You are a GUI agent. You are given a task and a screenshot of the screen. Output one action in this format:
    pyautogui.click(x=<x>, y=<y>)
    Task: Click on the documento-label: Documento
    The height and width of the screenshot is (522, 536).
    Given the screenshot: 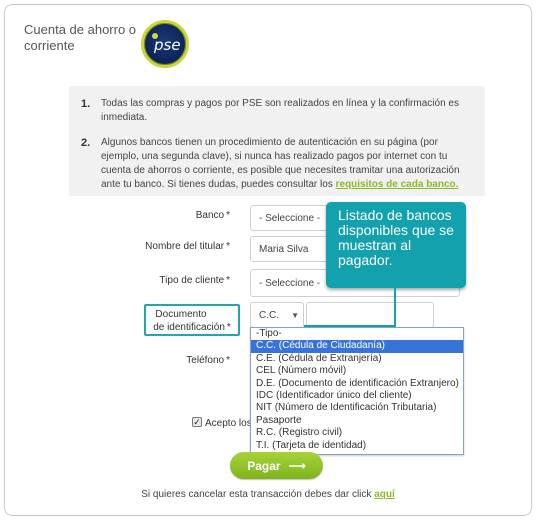 What is the action you would take?
    pyautogui.click(x=181, y=314)
    